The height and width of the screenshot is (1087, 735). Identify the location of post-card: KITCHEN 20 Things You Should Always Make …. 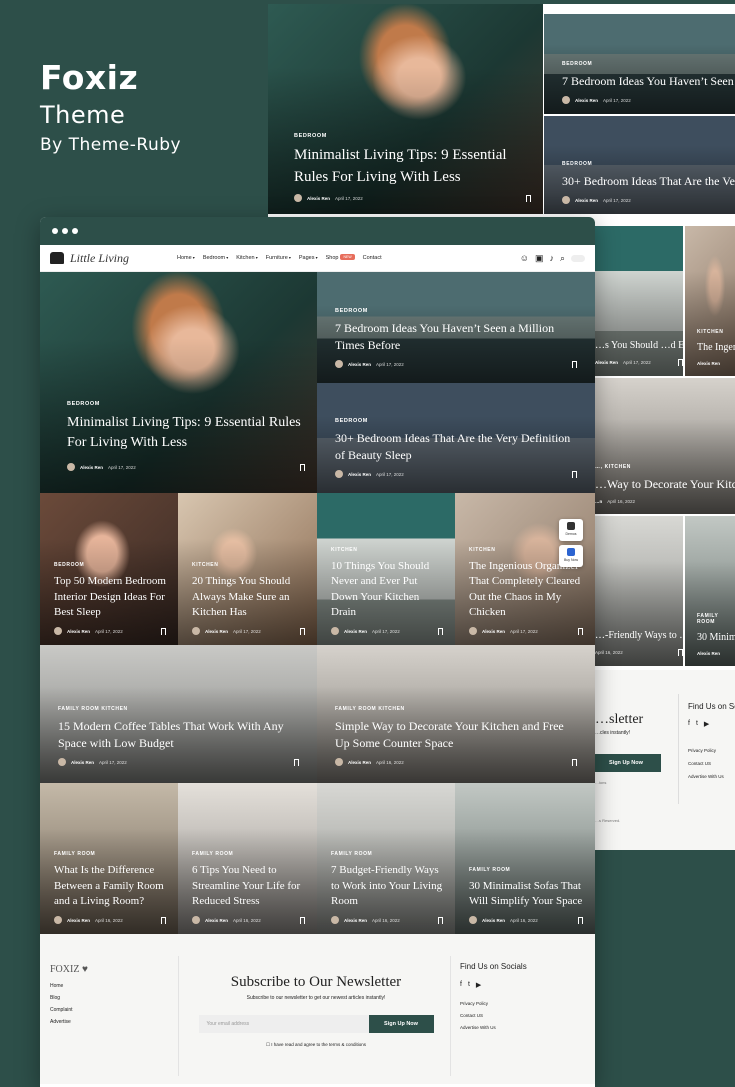
(247, 569).